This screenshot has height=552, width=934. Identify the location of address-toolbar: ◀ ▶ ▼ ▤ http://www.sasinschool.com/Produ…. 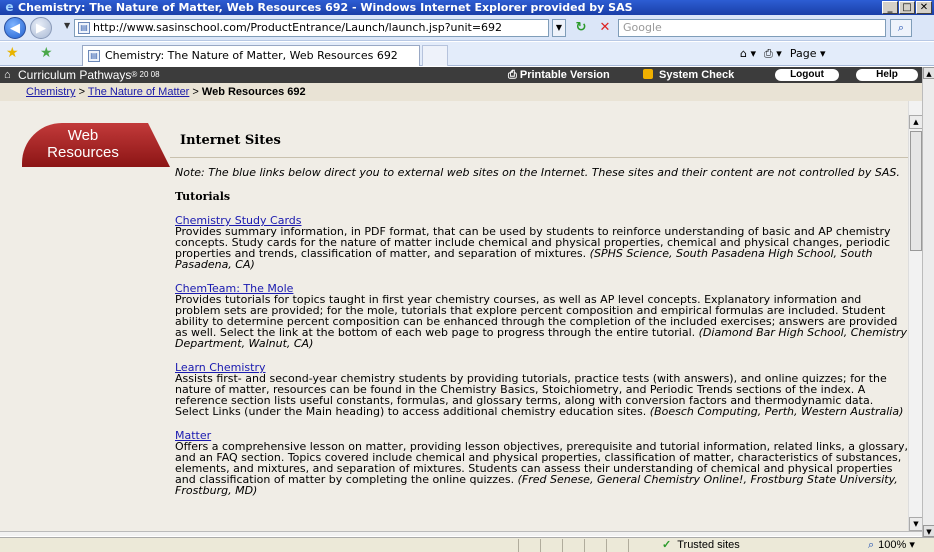
(467, 28).